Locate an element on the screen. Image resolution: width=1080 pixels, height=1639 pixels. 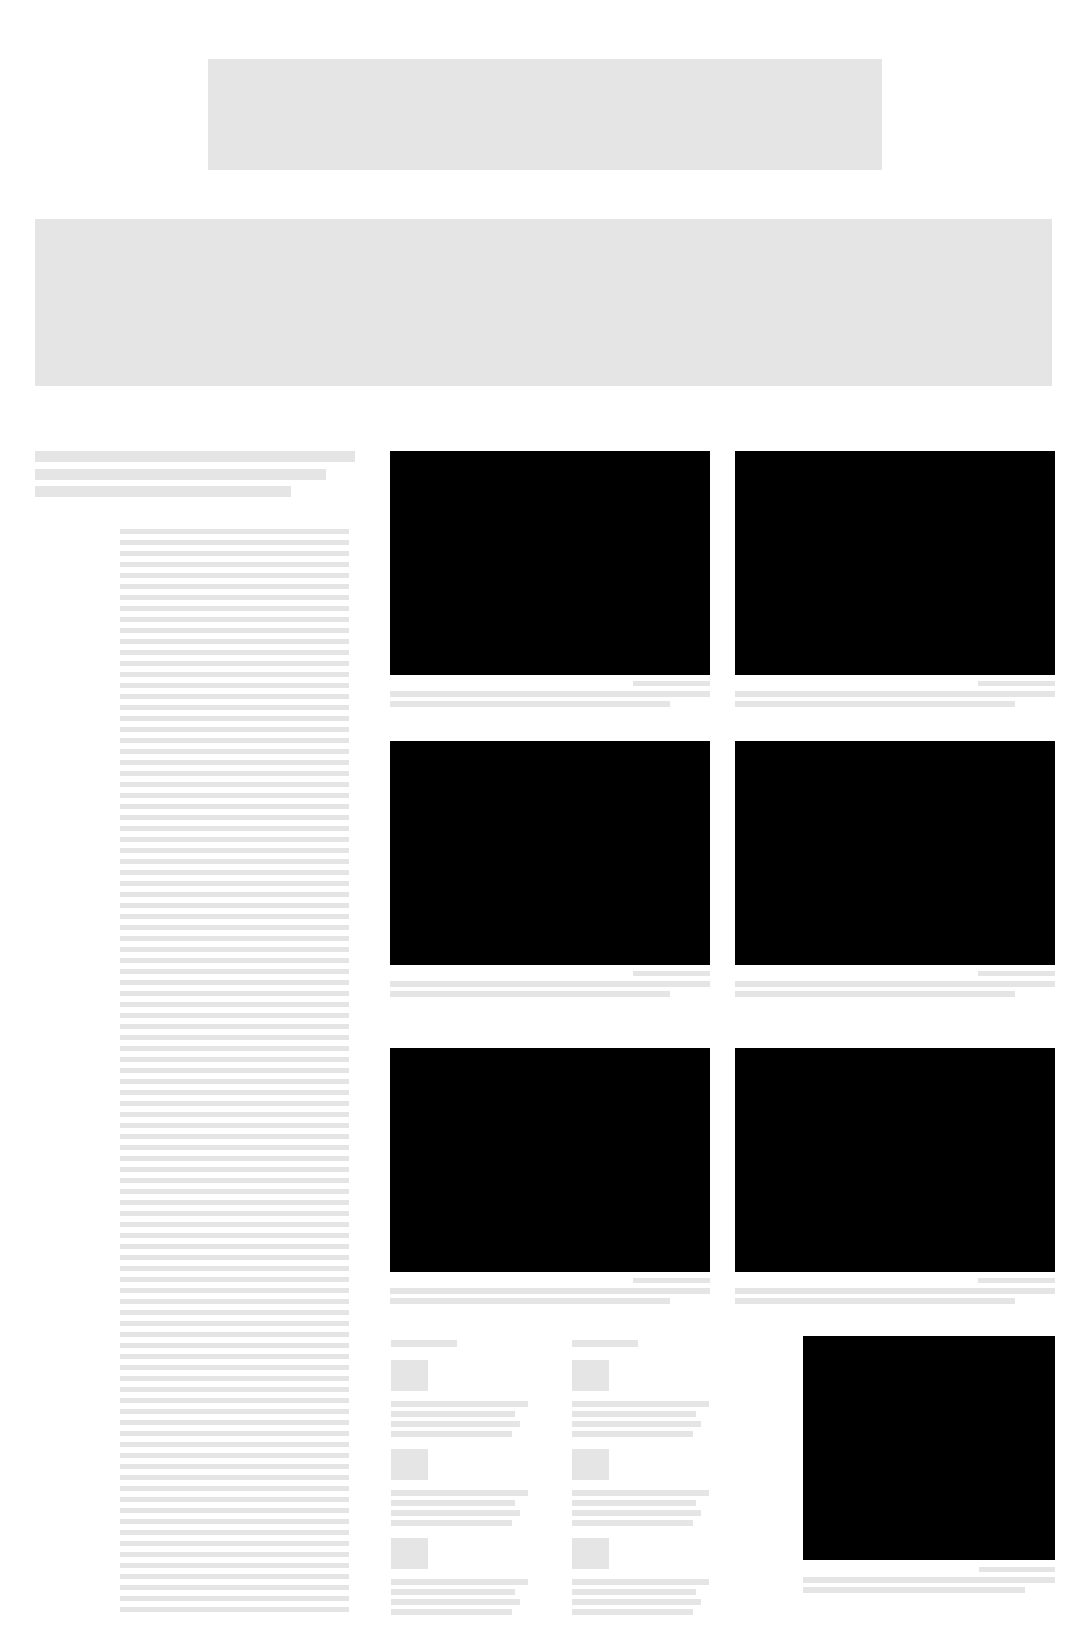
feature-image is located at coordinates (929, 1448).